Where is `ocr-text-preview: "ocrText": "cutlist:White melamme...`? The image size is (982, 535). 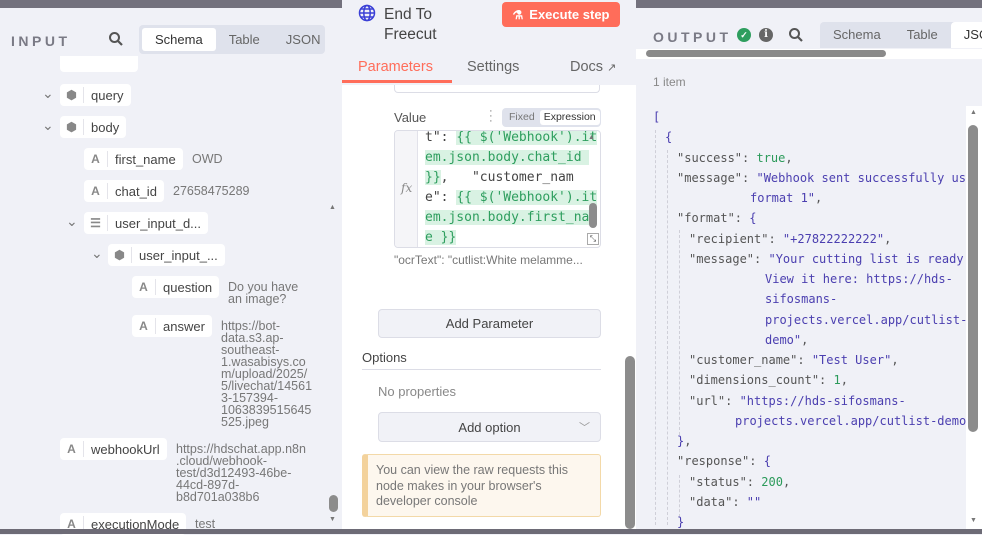
ocr-text-preview: "ocrText": "cutlist:White melamme... is located at coordinates (488, 260).